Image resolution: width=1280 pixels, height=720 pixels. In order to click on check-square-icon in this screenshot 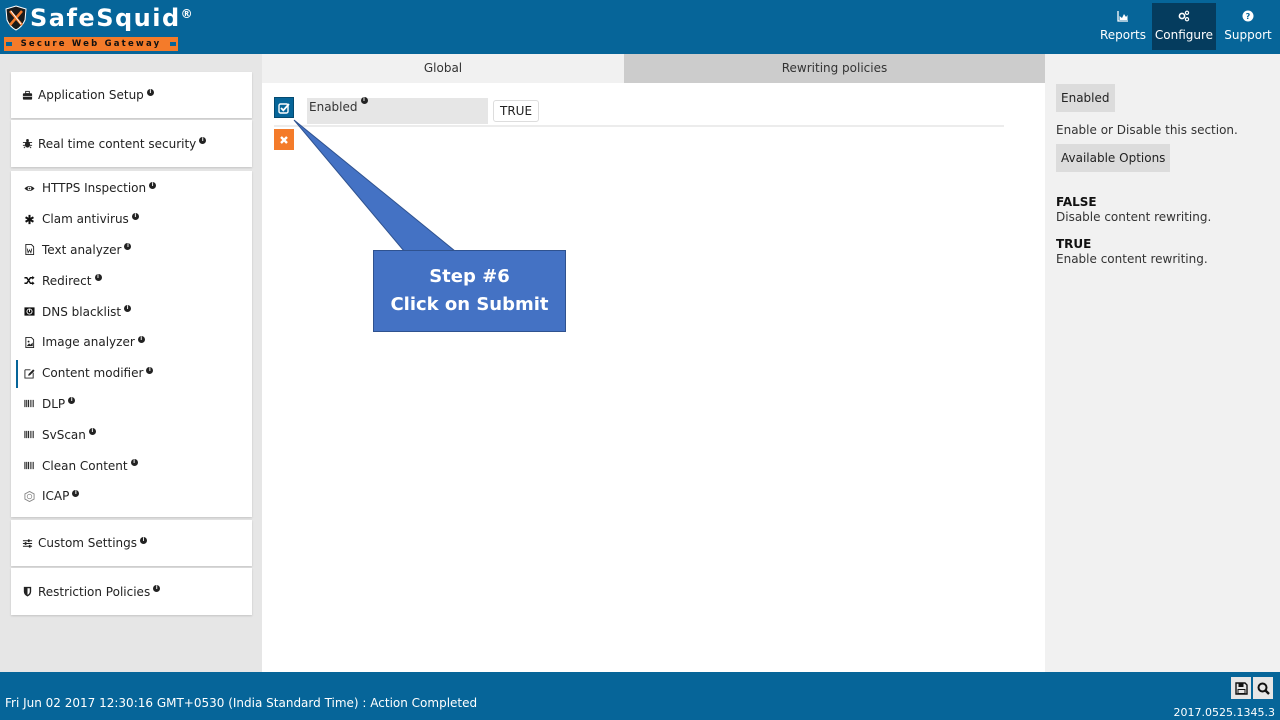, I will do `click(284, 108)`.